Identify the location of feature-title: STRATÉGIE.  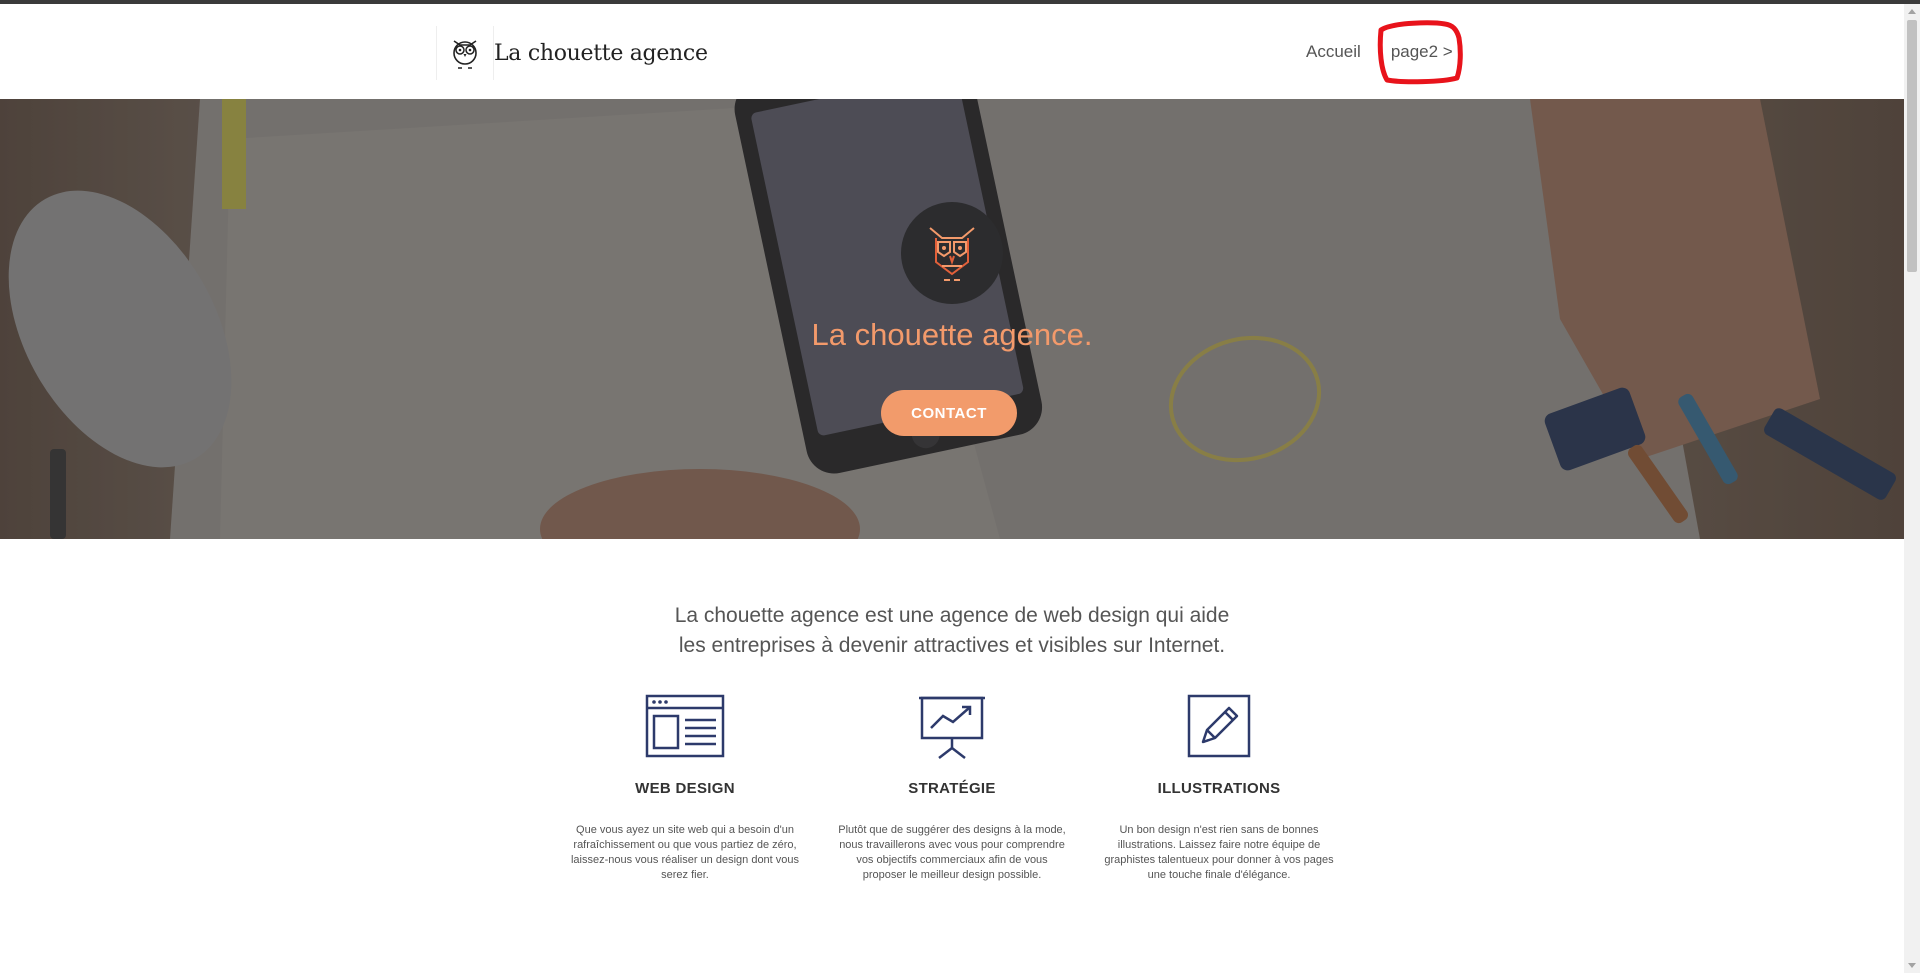
(952, 788).